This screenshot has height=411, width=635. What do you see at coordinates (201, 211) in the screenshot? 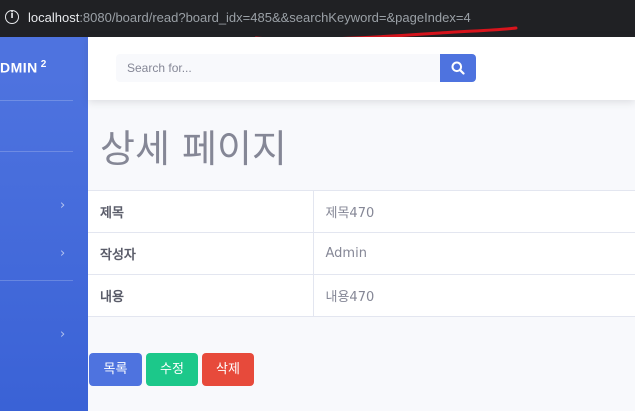
I see `row-label: 제목` at bounding box center [201, 211].